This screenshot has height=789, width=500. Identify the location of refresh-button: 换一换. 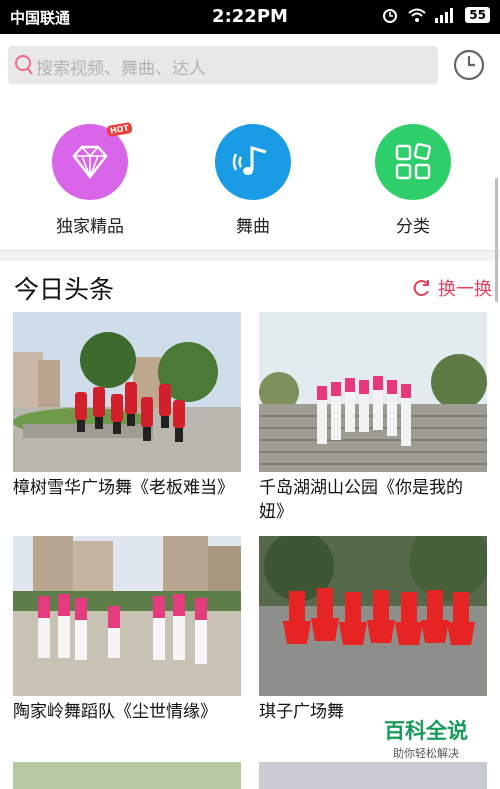
(452, 288).